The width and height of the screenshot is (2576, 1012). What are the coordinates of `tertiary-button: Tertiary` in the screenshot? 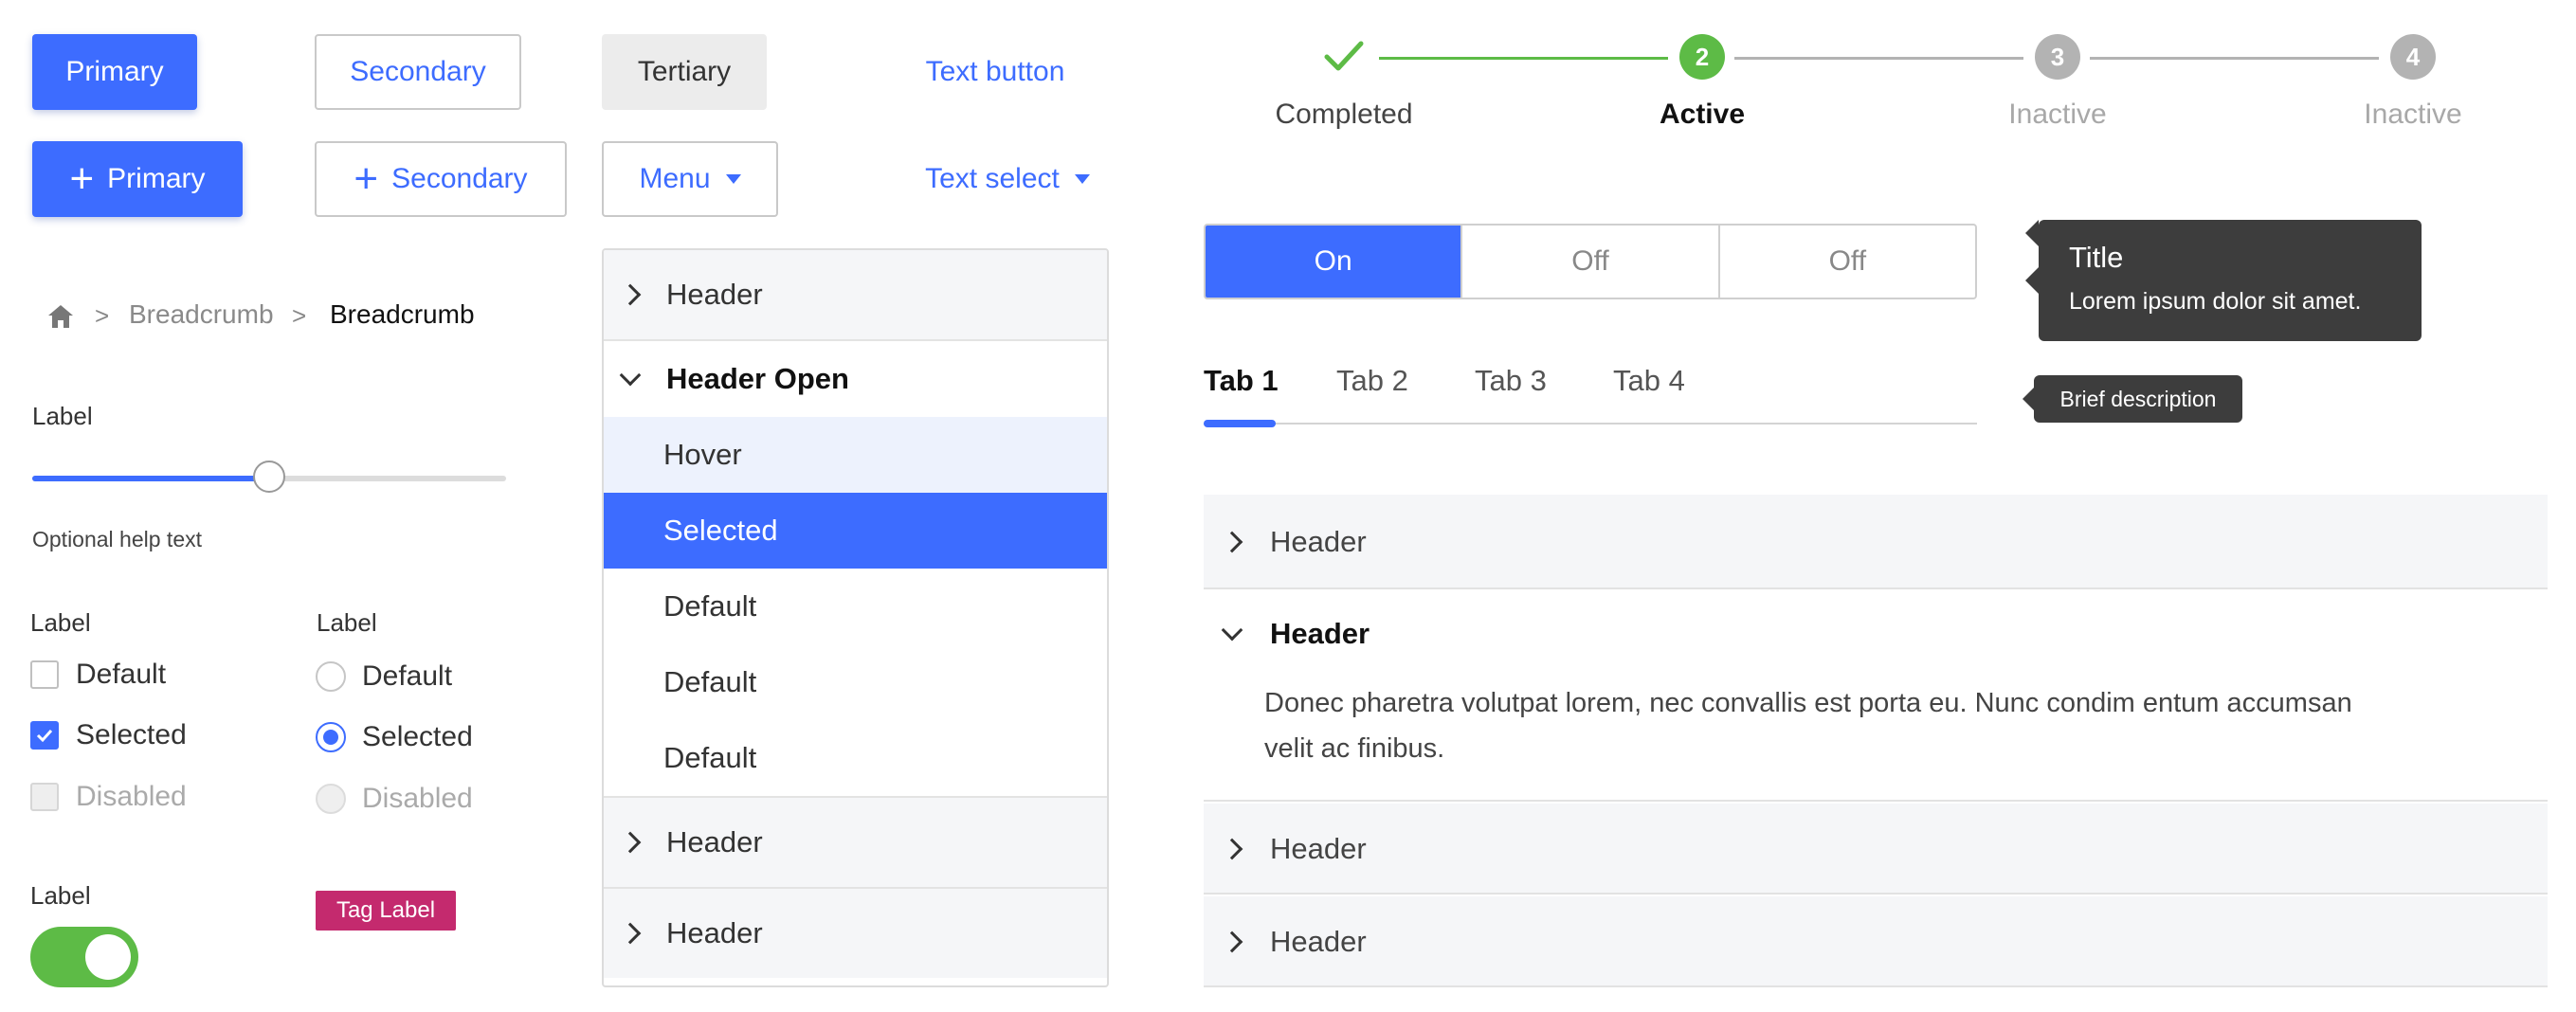 It's located at (684, 72).